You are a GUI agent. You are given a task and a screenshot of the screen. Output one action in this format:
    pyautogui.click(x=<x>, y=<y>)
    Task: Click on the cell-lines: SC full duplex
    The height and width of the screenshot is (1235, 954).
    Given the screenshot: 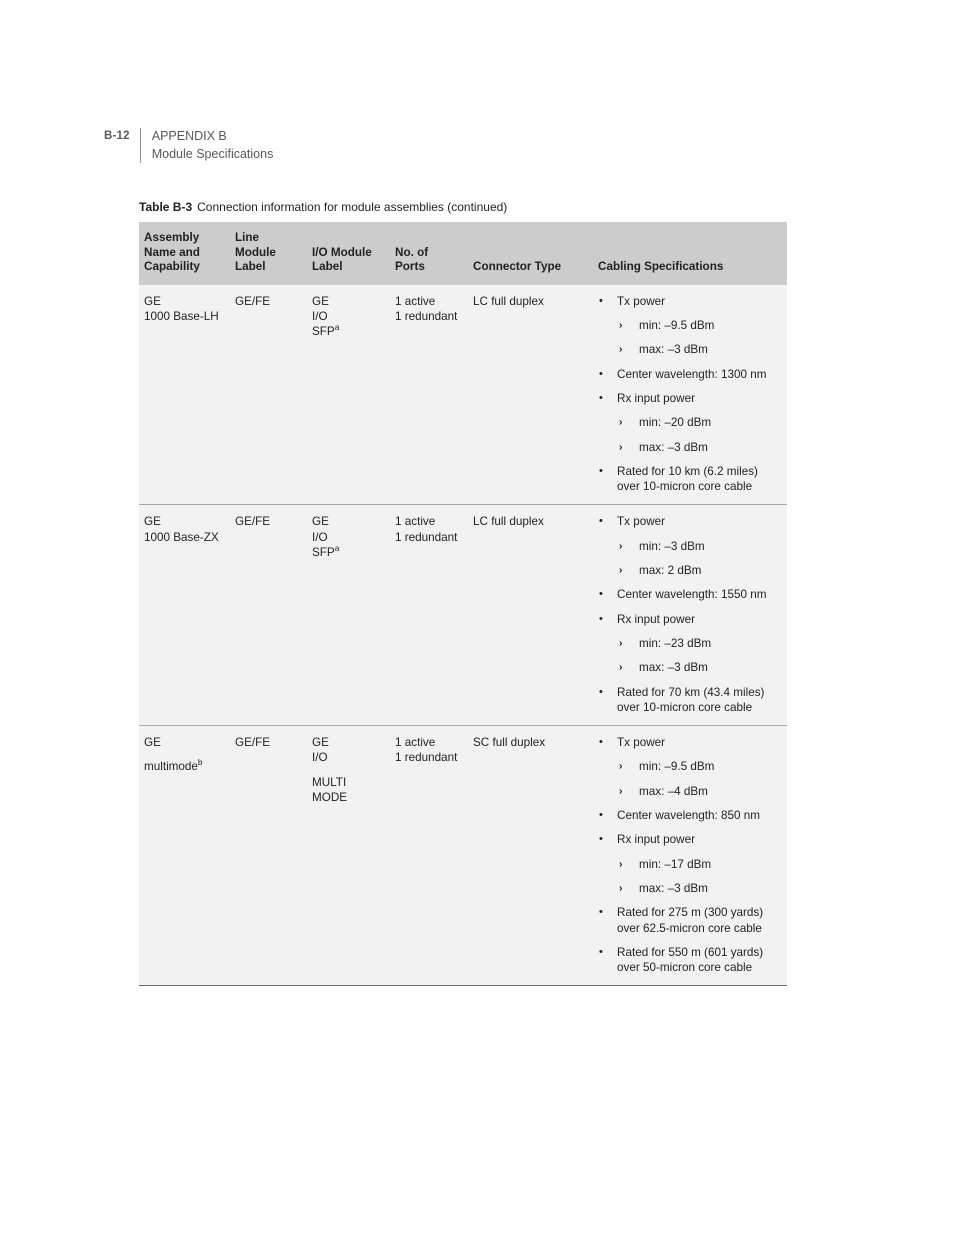 What is the action you would take?
    pyautogui.click(x=529, y=742)
    